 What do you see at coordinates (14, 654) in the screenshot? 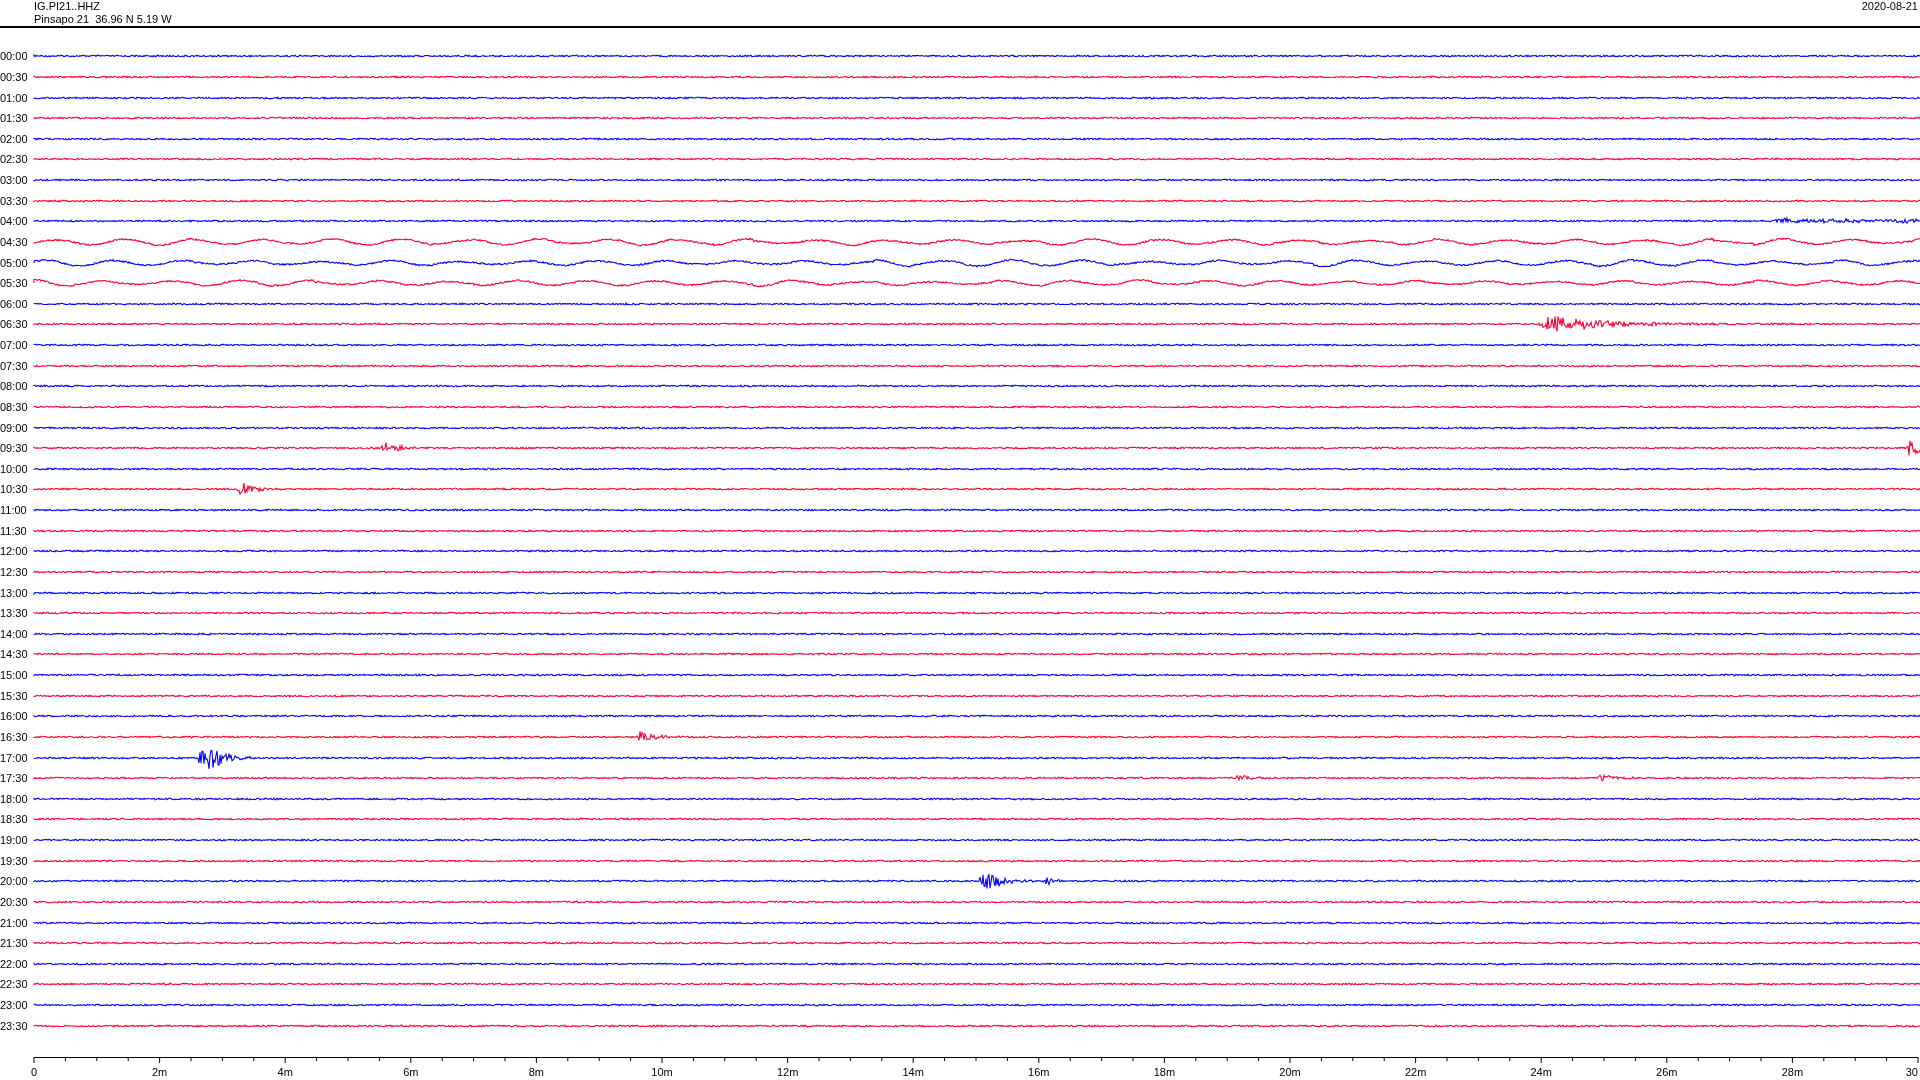
I see `time-label: 14:30` at bounding box center [14, 654].